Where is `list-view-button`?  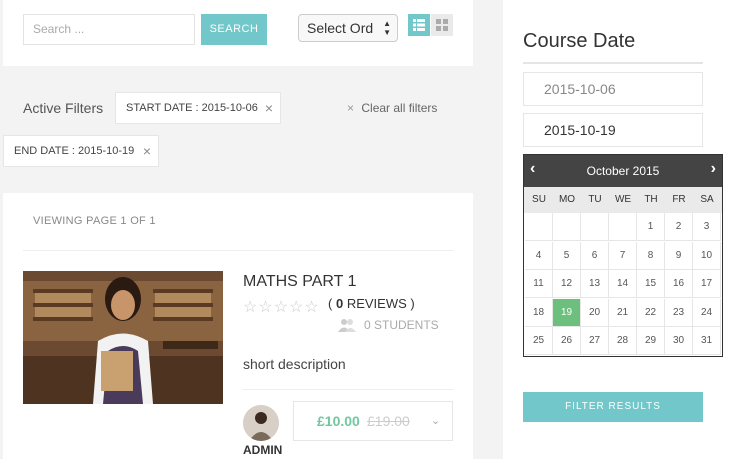 list-view-button is located at coordinates (419, 25).